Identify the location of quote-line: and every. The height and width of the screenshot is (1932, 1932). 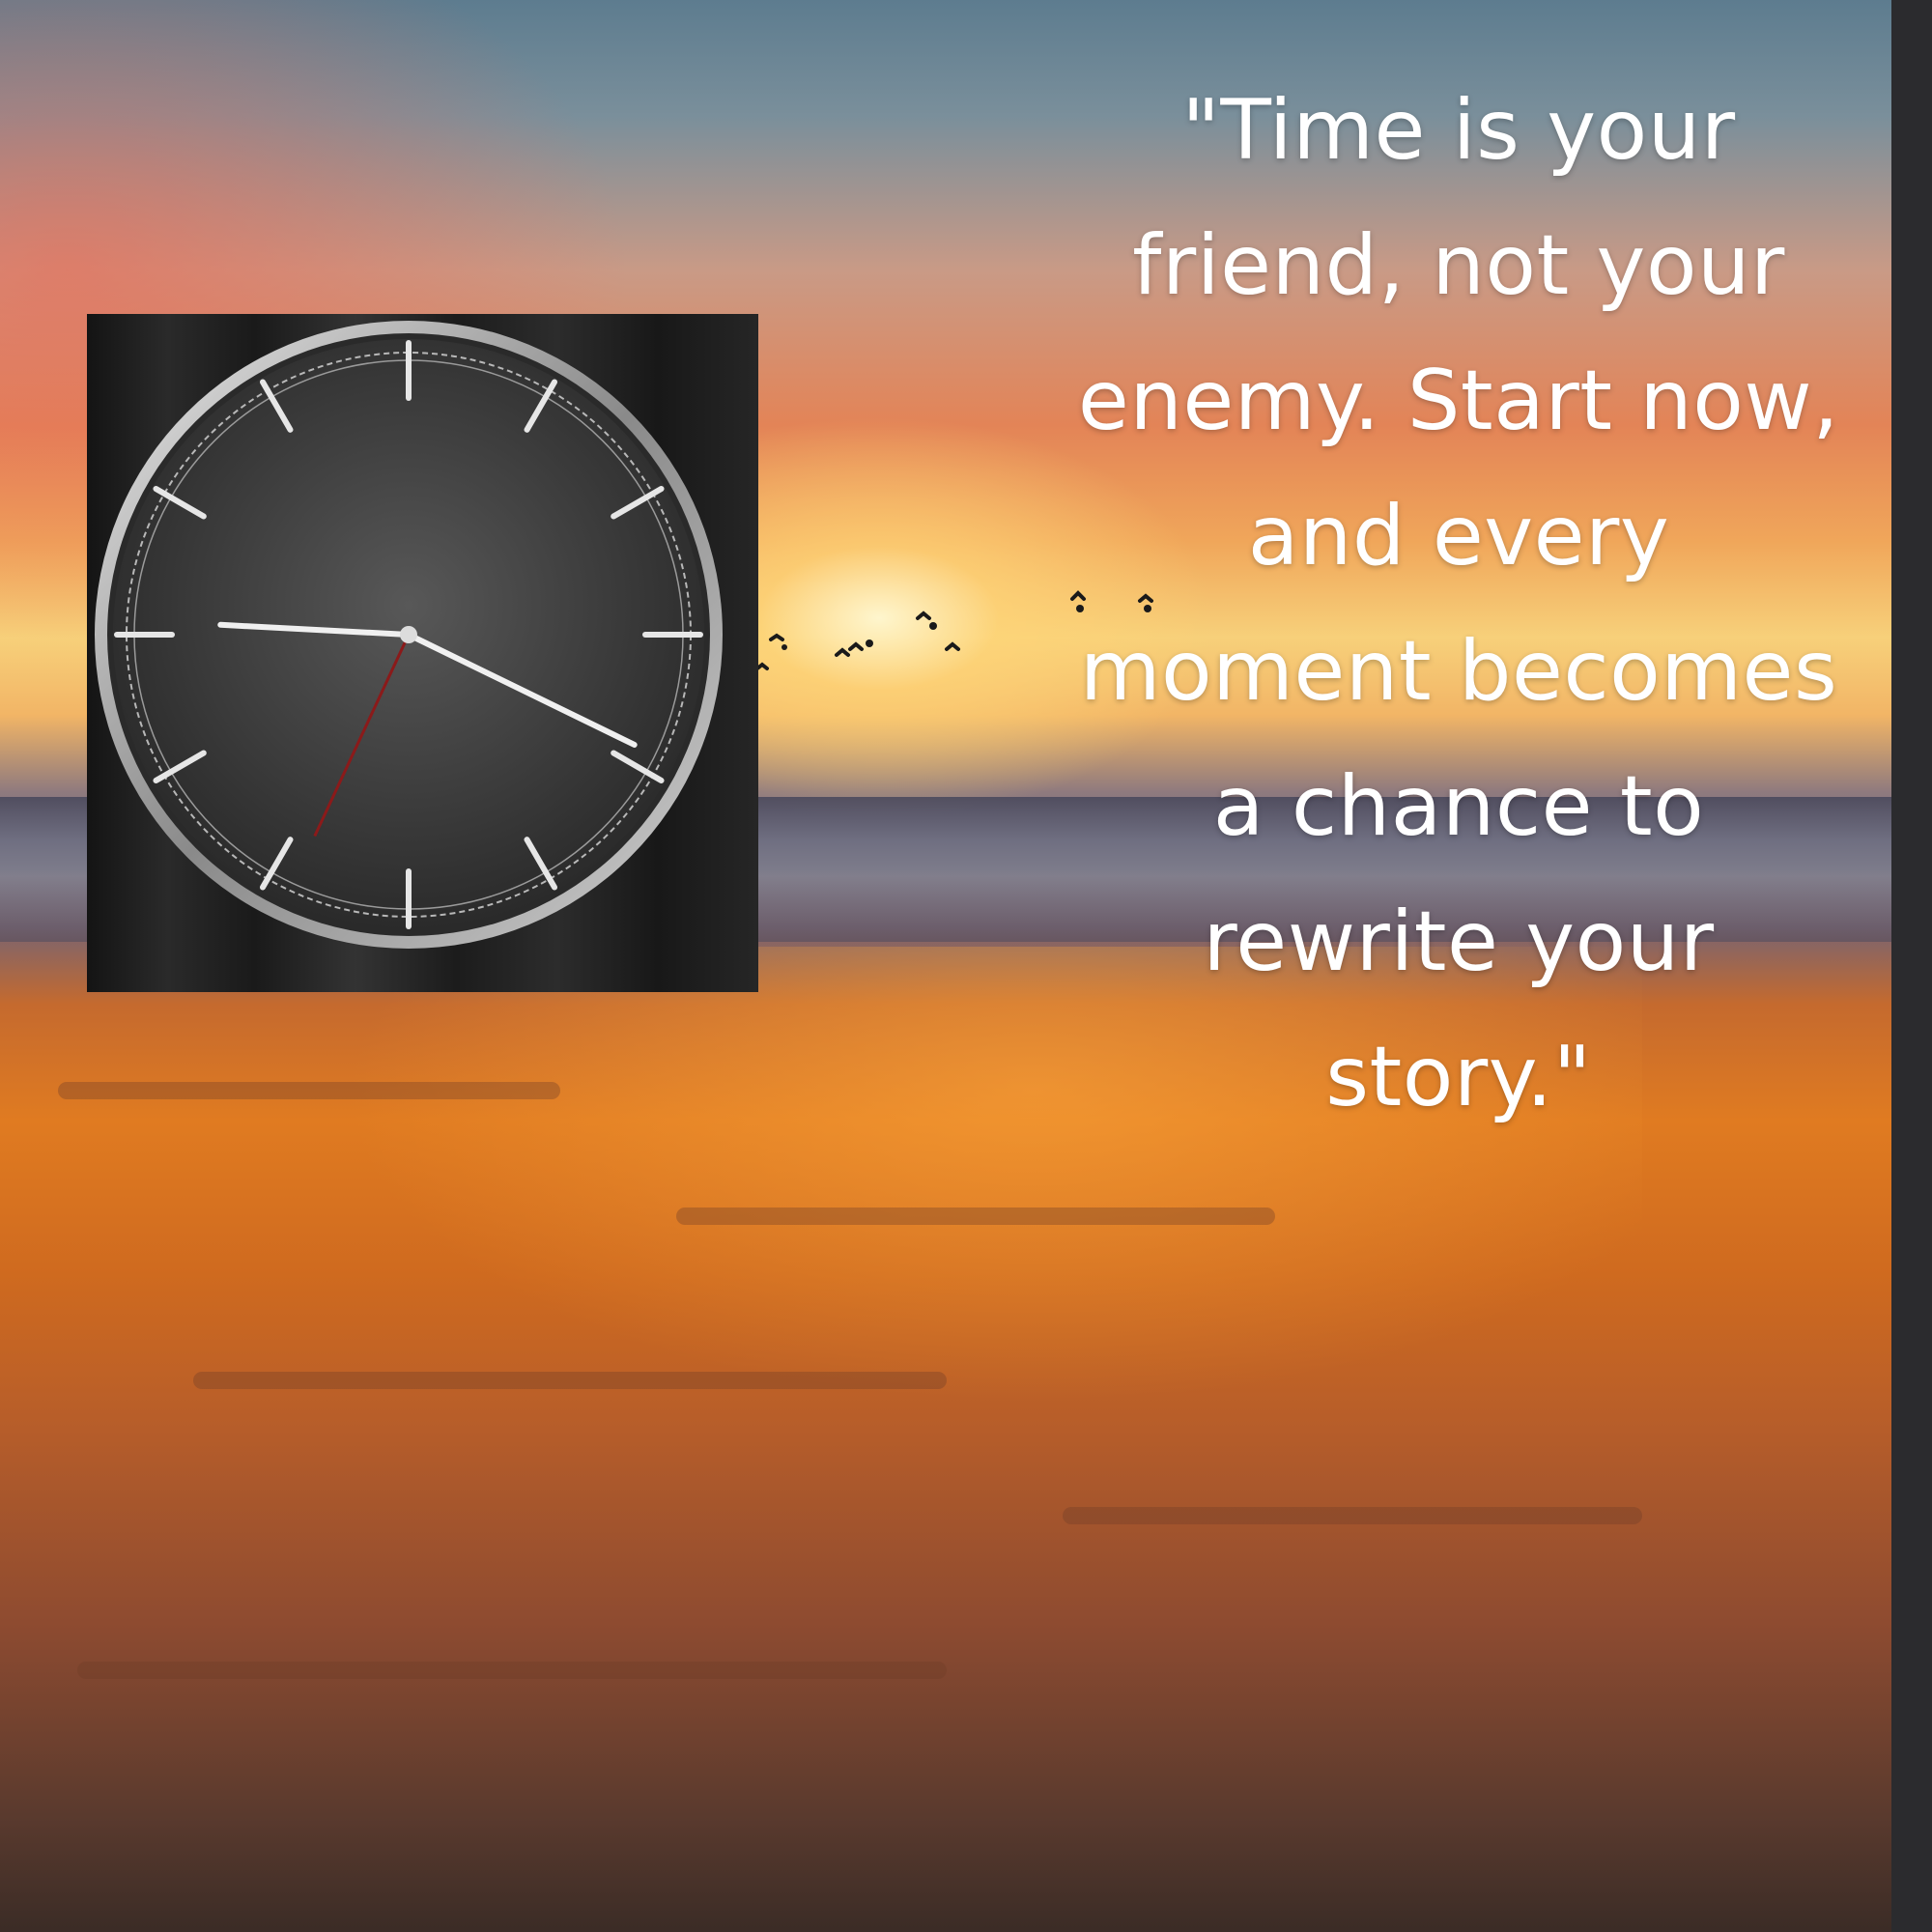
(1458, 536).